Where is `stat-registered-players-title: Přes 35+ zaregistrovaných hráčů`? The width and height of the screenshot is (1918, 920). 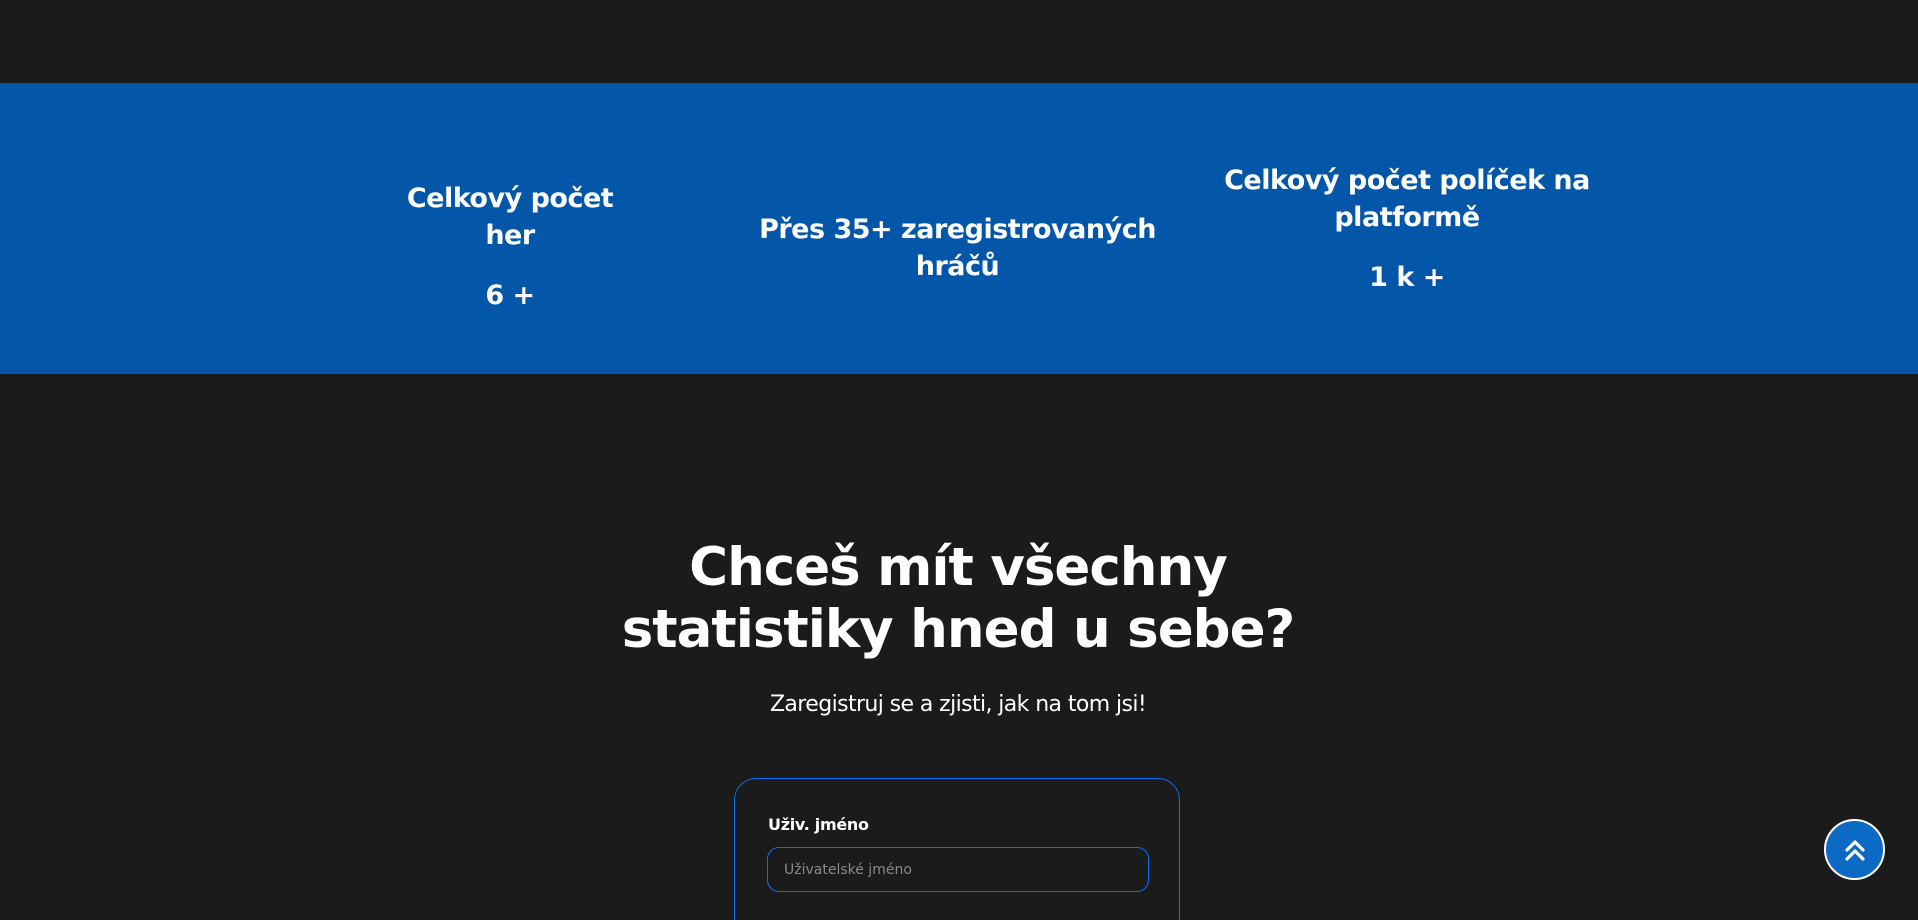
stat-registered-players-title: Přes 35+ zaregistrovaných hráčů is located at coordinates (957, 248).